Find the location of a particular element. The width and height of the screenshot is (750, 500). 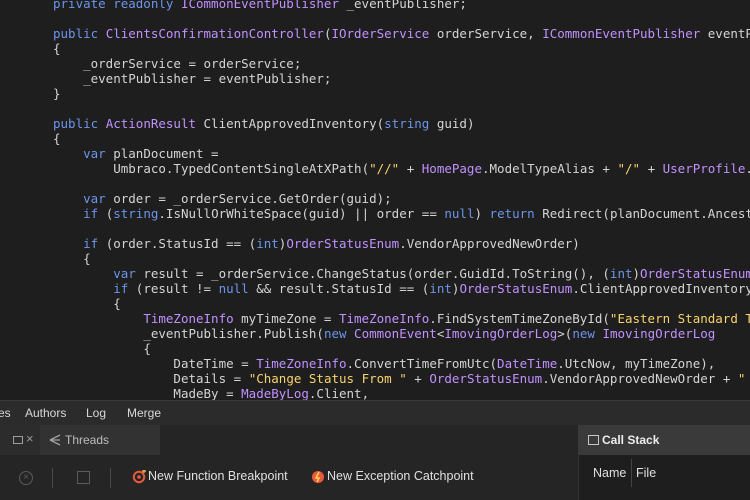

code-line: } is located at coordinates (57, 93).